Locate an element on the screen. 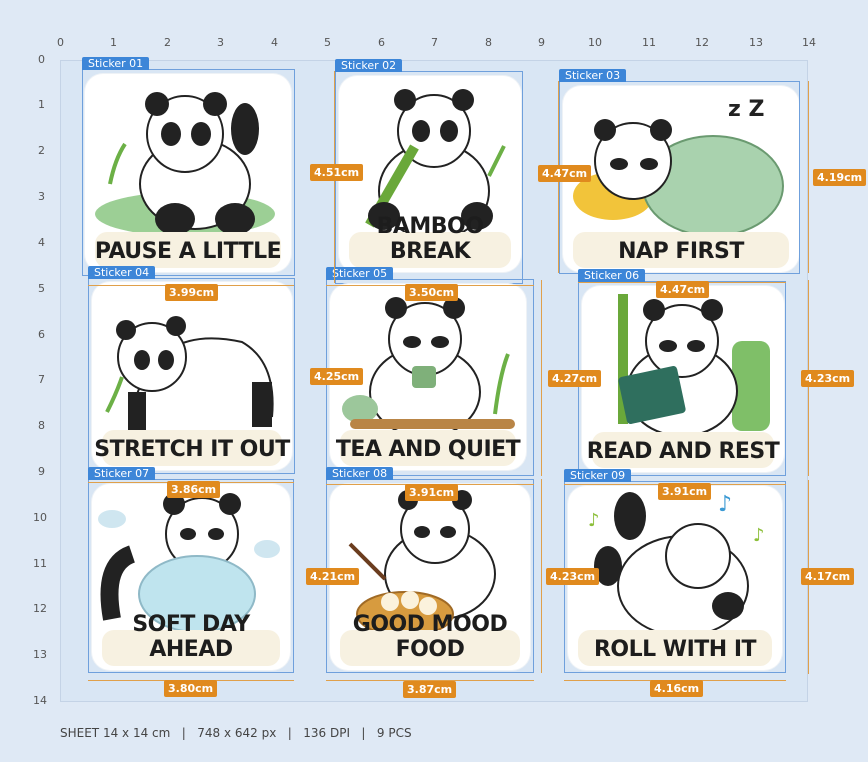 The image size is (868, 762). left-ruler: 0 1 2 3 4 5 6 7 8 9 10 11 12 13 14 is located at coordinates (29, 381).